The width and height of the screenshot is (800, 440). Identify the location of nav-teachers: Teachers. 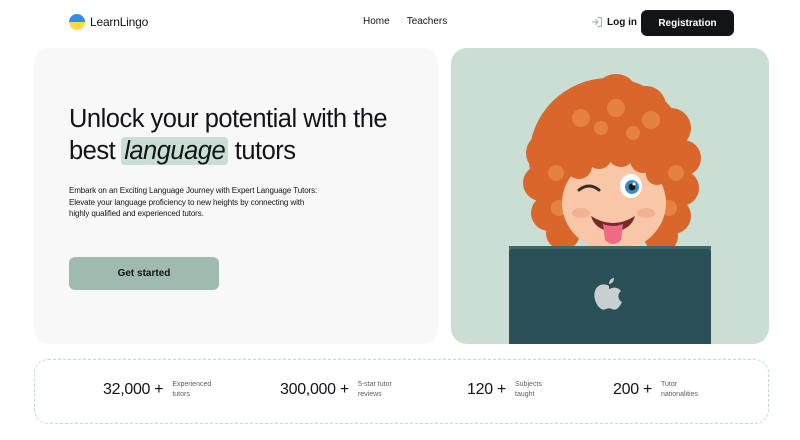
(427, 21).